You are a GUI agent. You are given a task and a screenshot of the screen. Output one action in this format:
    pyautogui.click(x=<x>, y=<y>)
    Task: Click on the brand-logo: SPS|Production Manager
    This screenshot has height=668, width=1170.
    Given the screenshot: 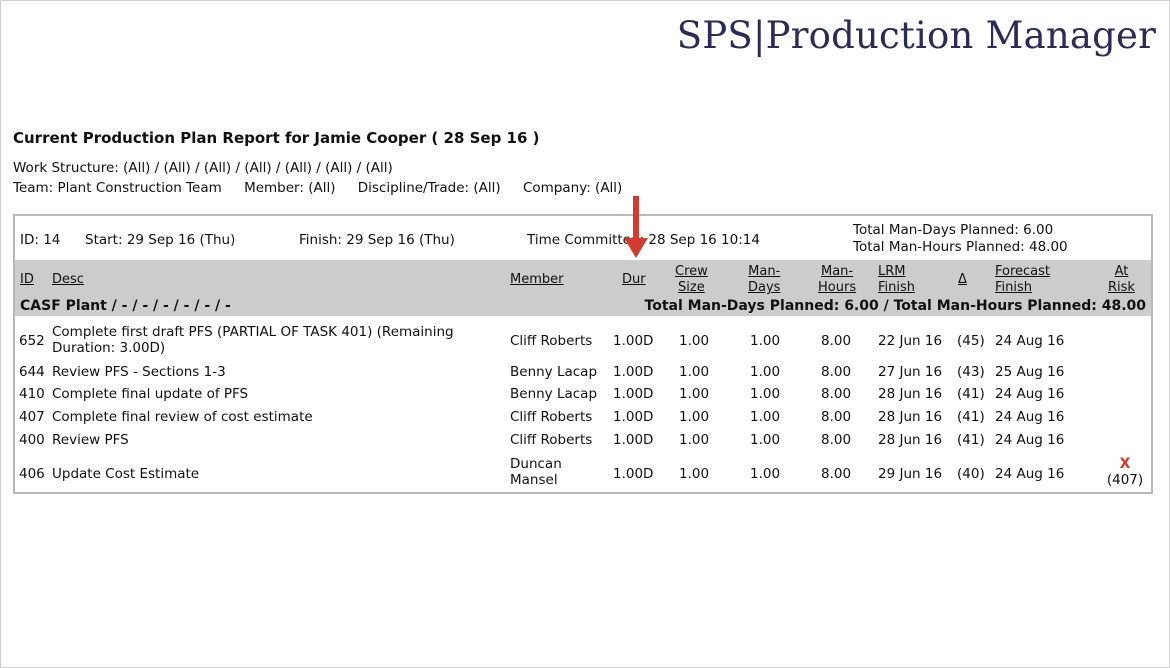 What is the action you would take?
    pyautogui.click(x=916, y=35)
    